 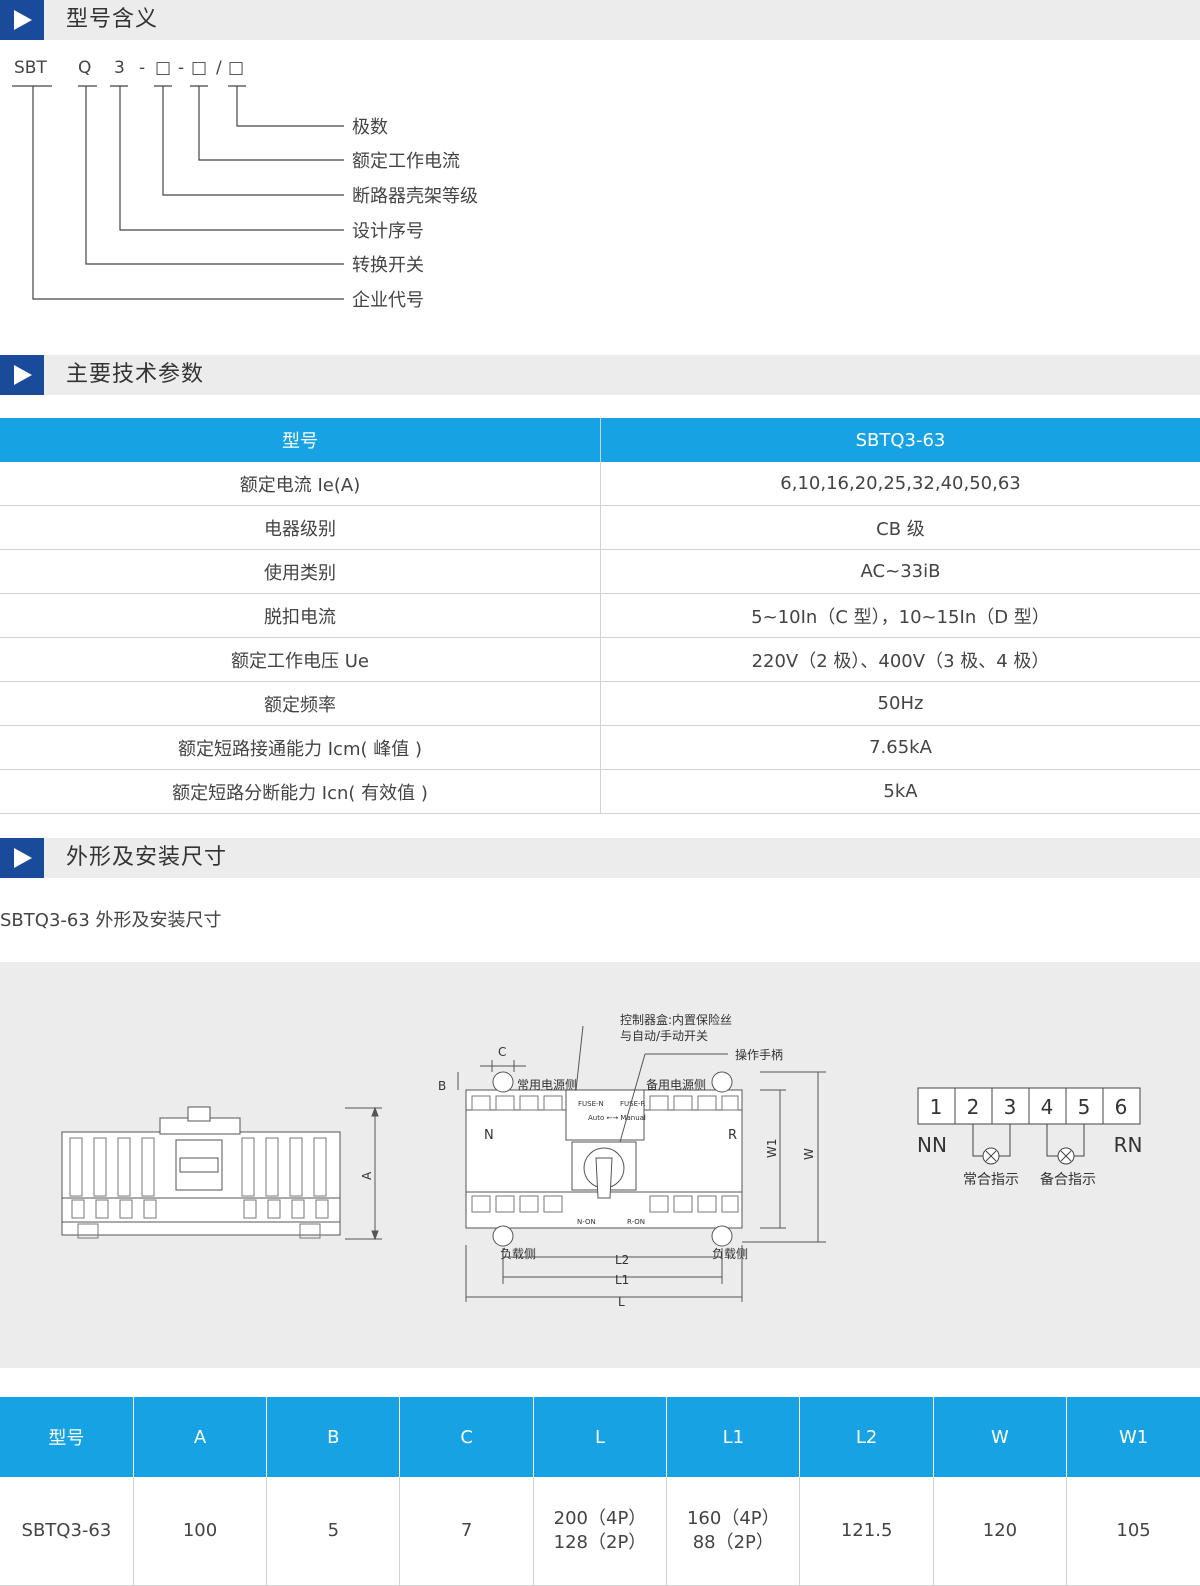 I want to click on normal-indicator: 常合指示, so click(x=991, y=1180).